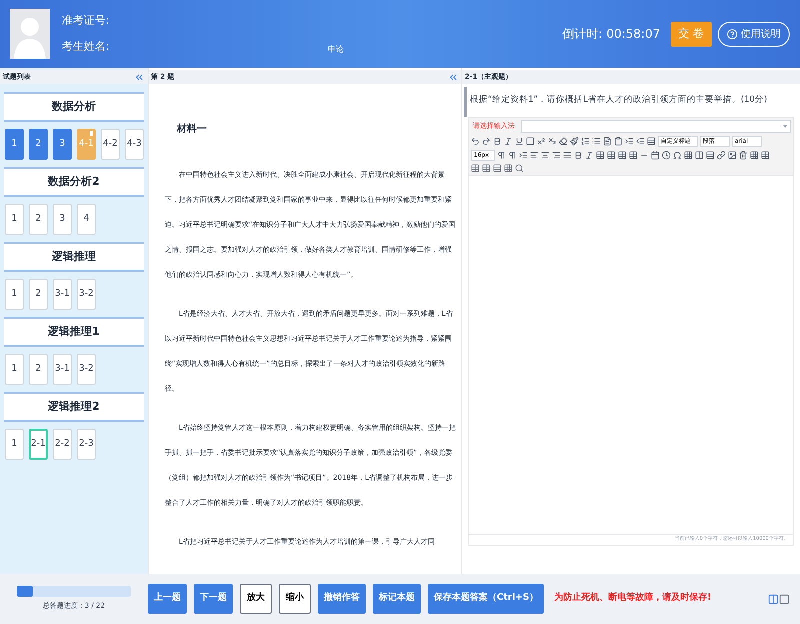  What do you see at coordinates (656, 126) in the screenshot?
I see `input-method-select` at bounding box center [656, 126].